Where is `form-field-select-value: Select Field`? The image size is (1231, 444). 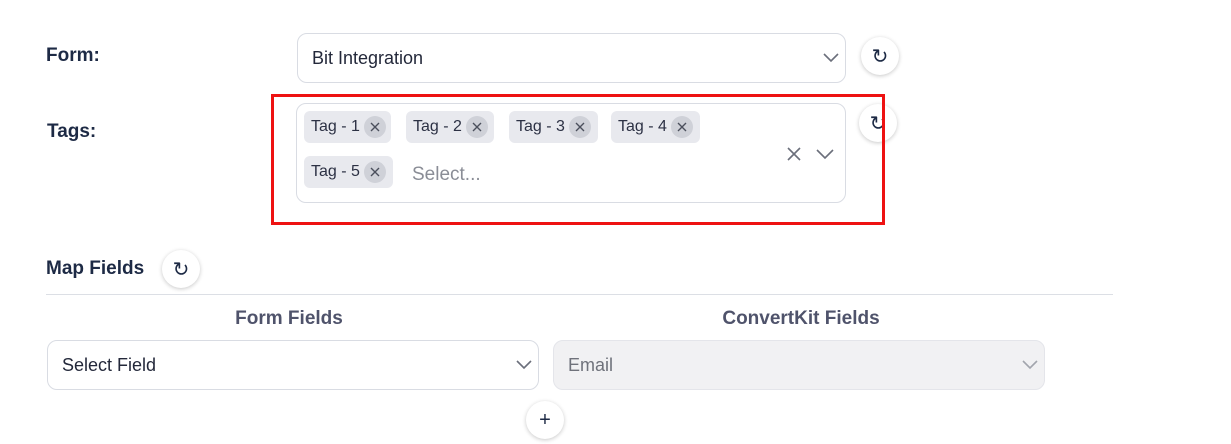
form-field-select-value: Select Field is located at coordinates (109, 364).